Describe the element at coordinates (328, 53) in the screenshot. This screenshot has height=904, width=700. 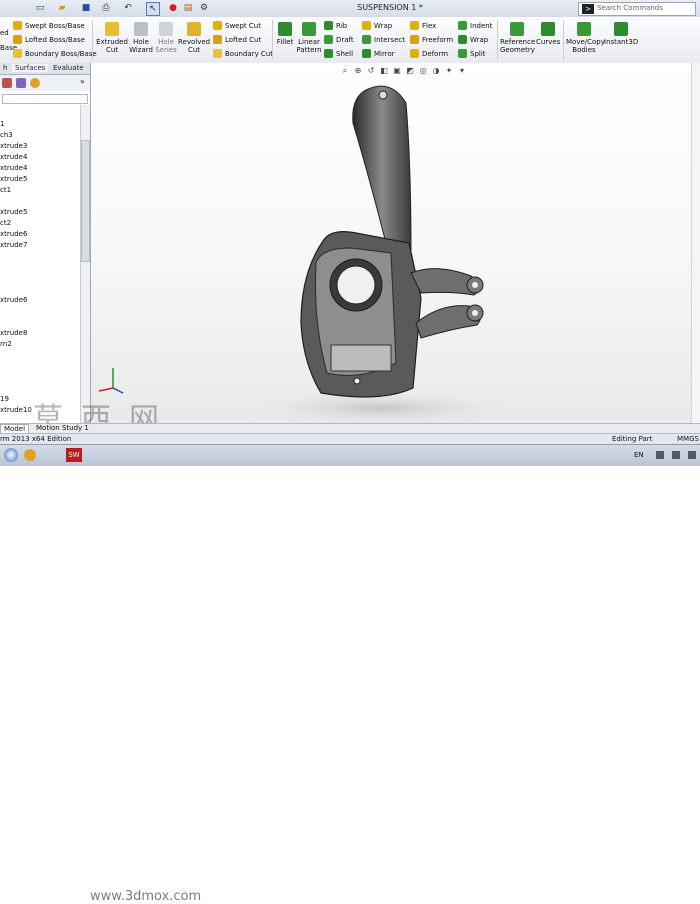
I see `shell-icon` at that location.